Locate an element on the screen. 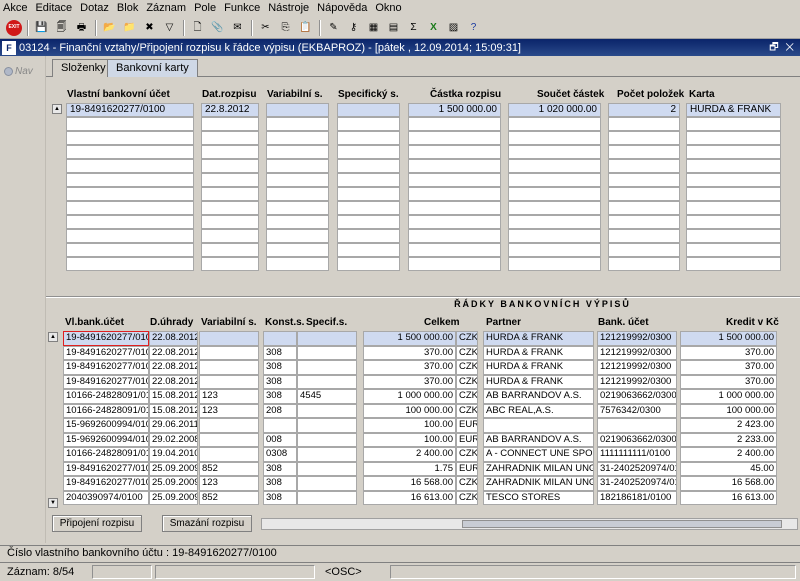  selected-cell: 19-8491620277/0100 is located at coordinates (106, 338).